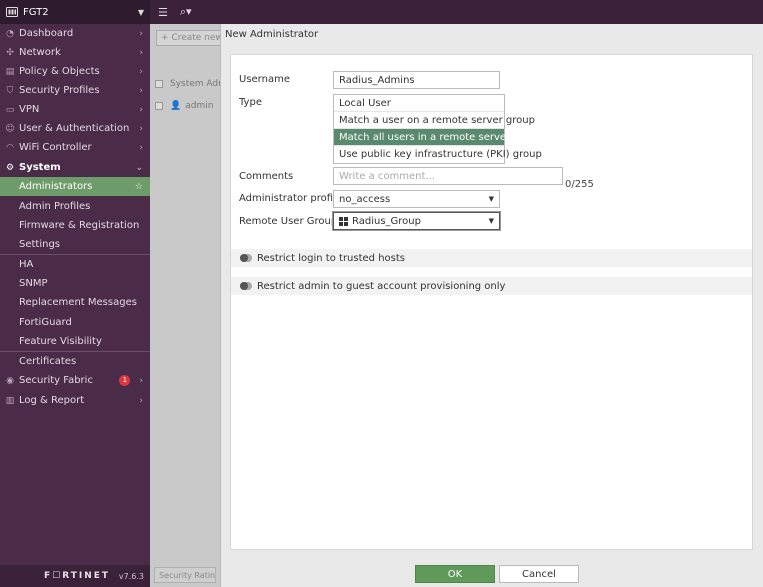 This screenshot has width=763, height=587. Describe the element at coordinates (33, 283) in the screenshot. I see `nav-label: SNMP` at that location.